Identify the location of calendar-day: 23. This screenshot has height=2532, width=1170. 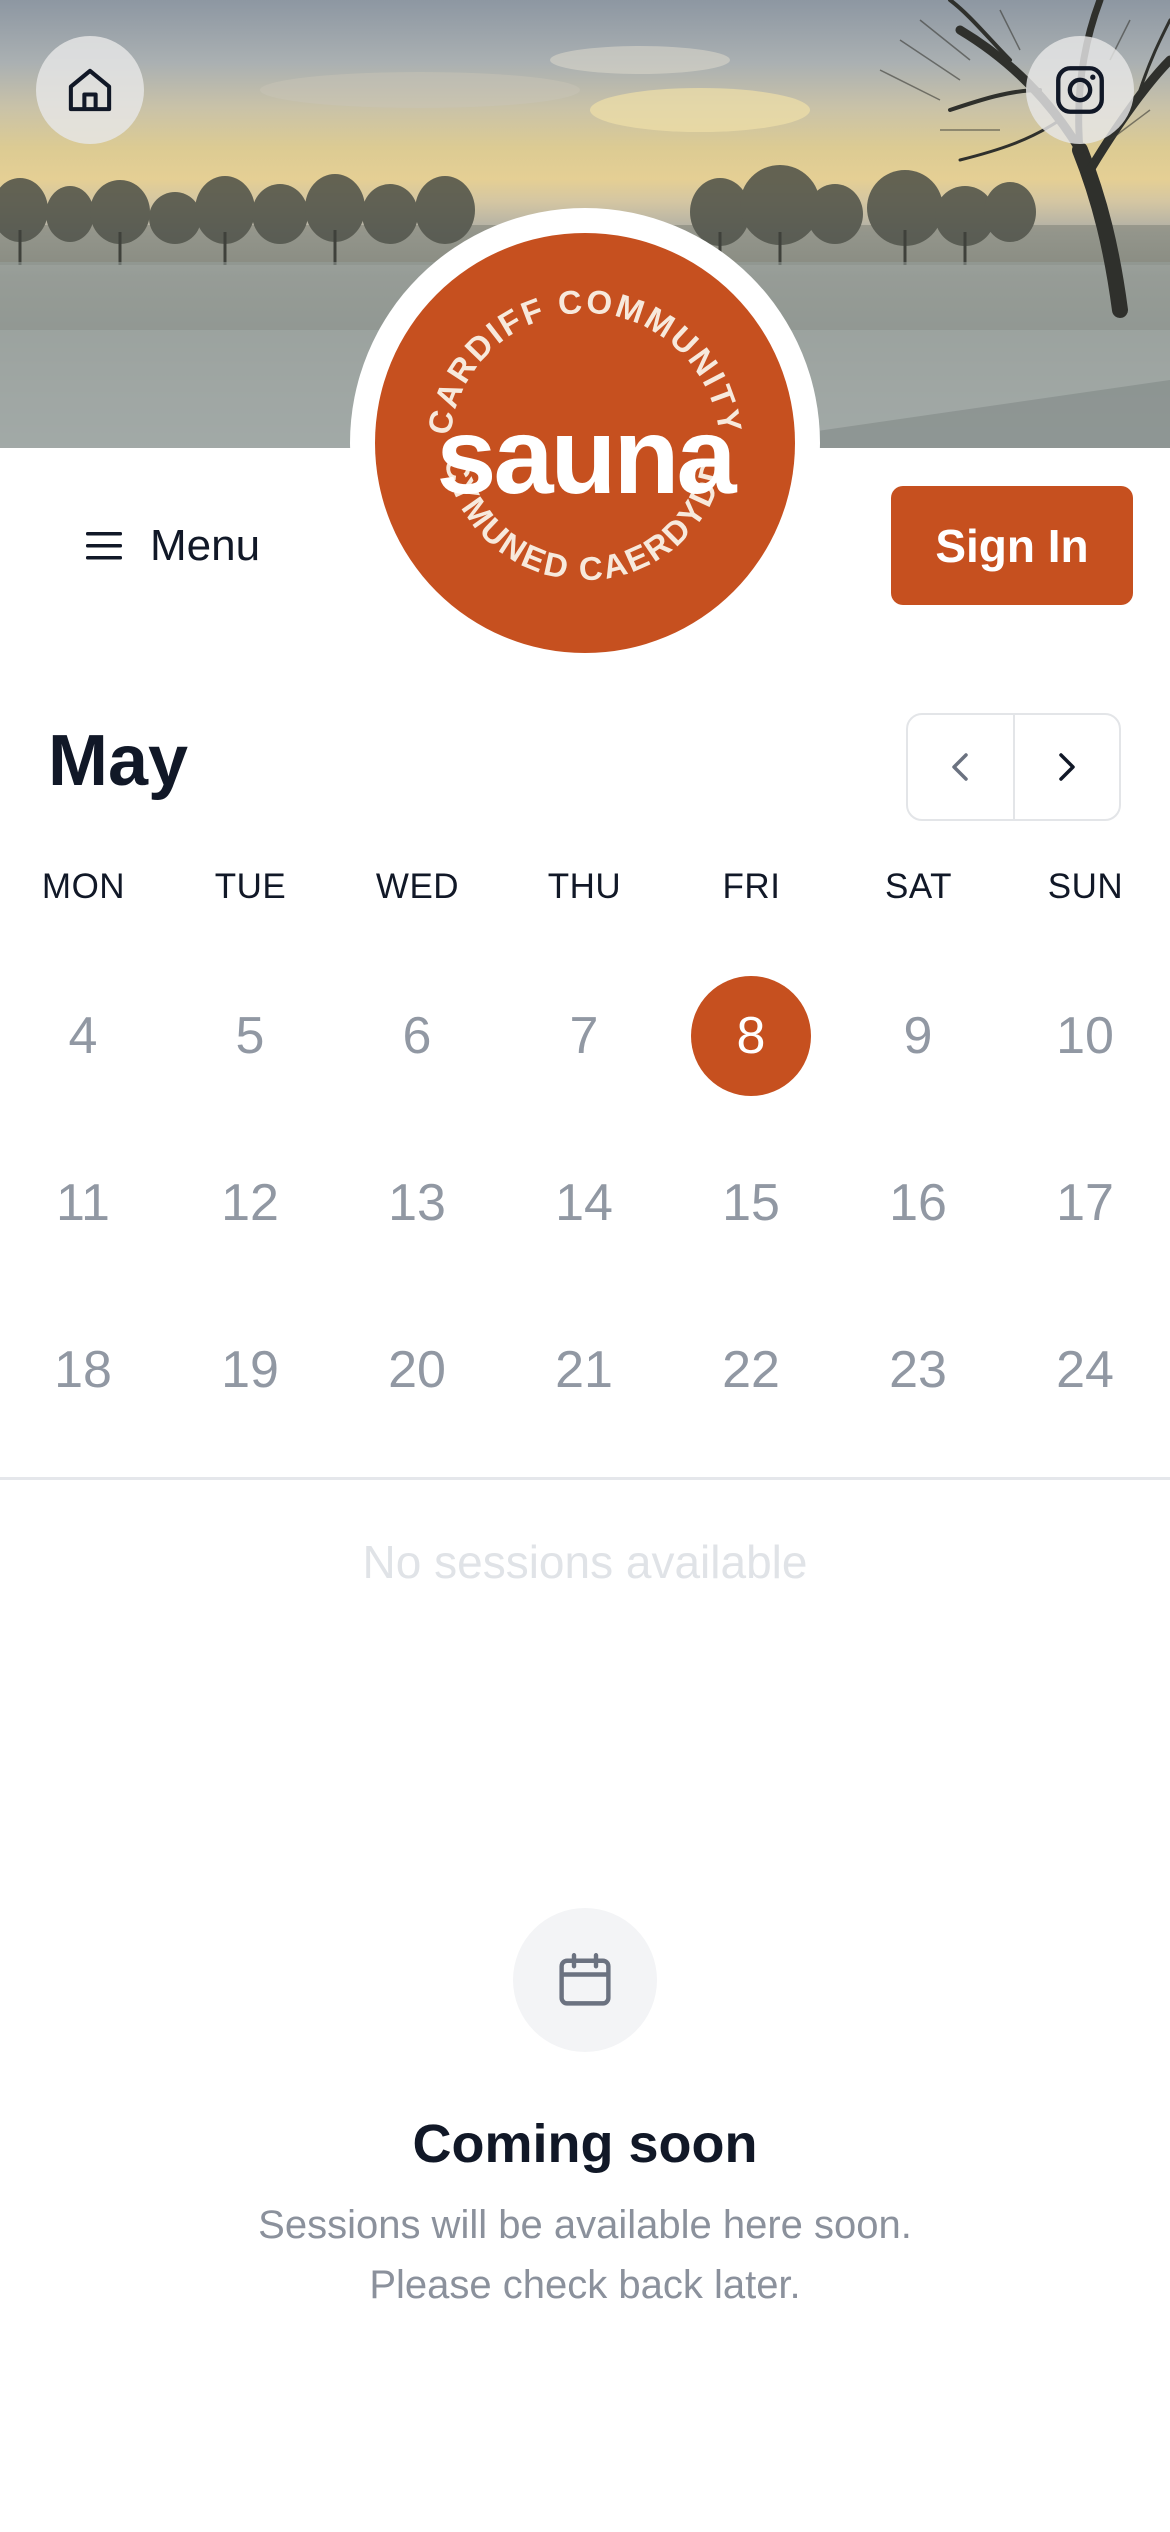
(918, 1370).